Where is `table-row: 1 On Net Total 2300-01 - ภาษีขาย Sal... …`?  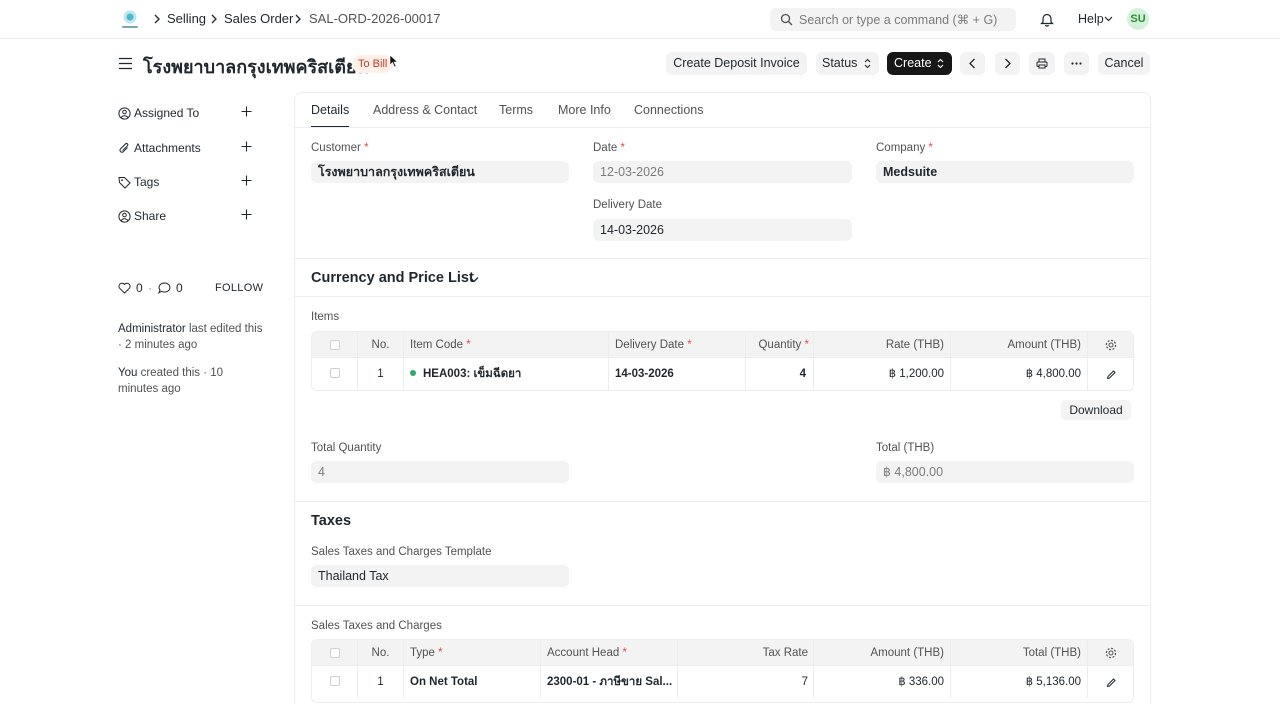 table-row: 1 On Net Total 2300-01 - ภาษีขาย Sal... … is located at coordinates (722, 682).